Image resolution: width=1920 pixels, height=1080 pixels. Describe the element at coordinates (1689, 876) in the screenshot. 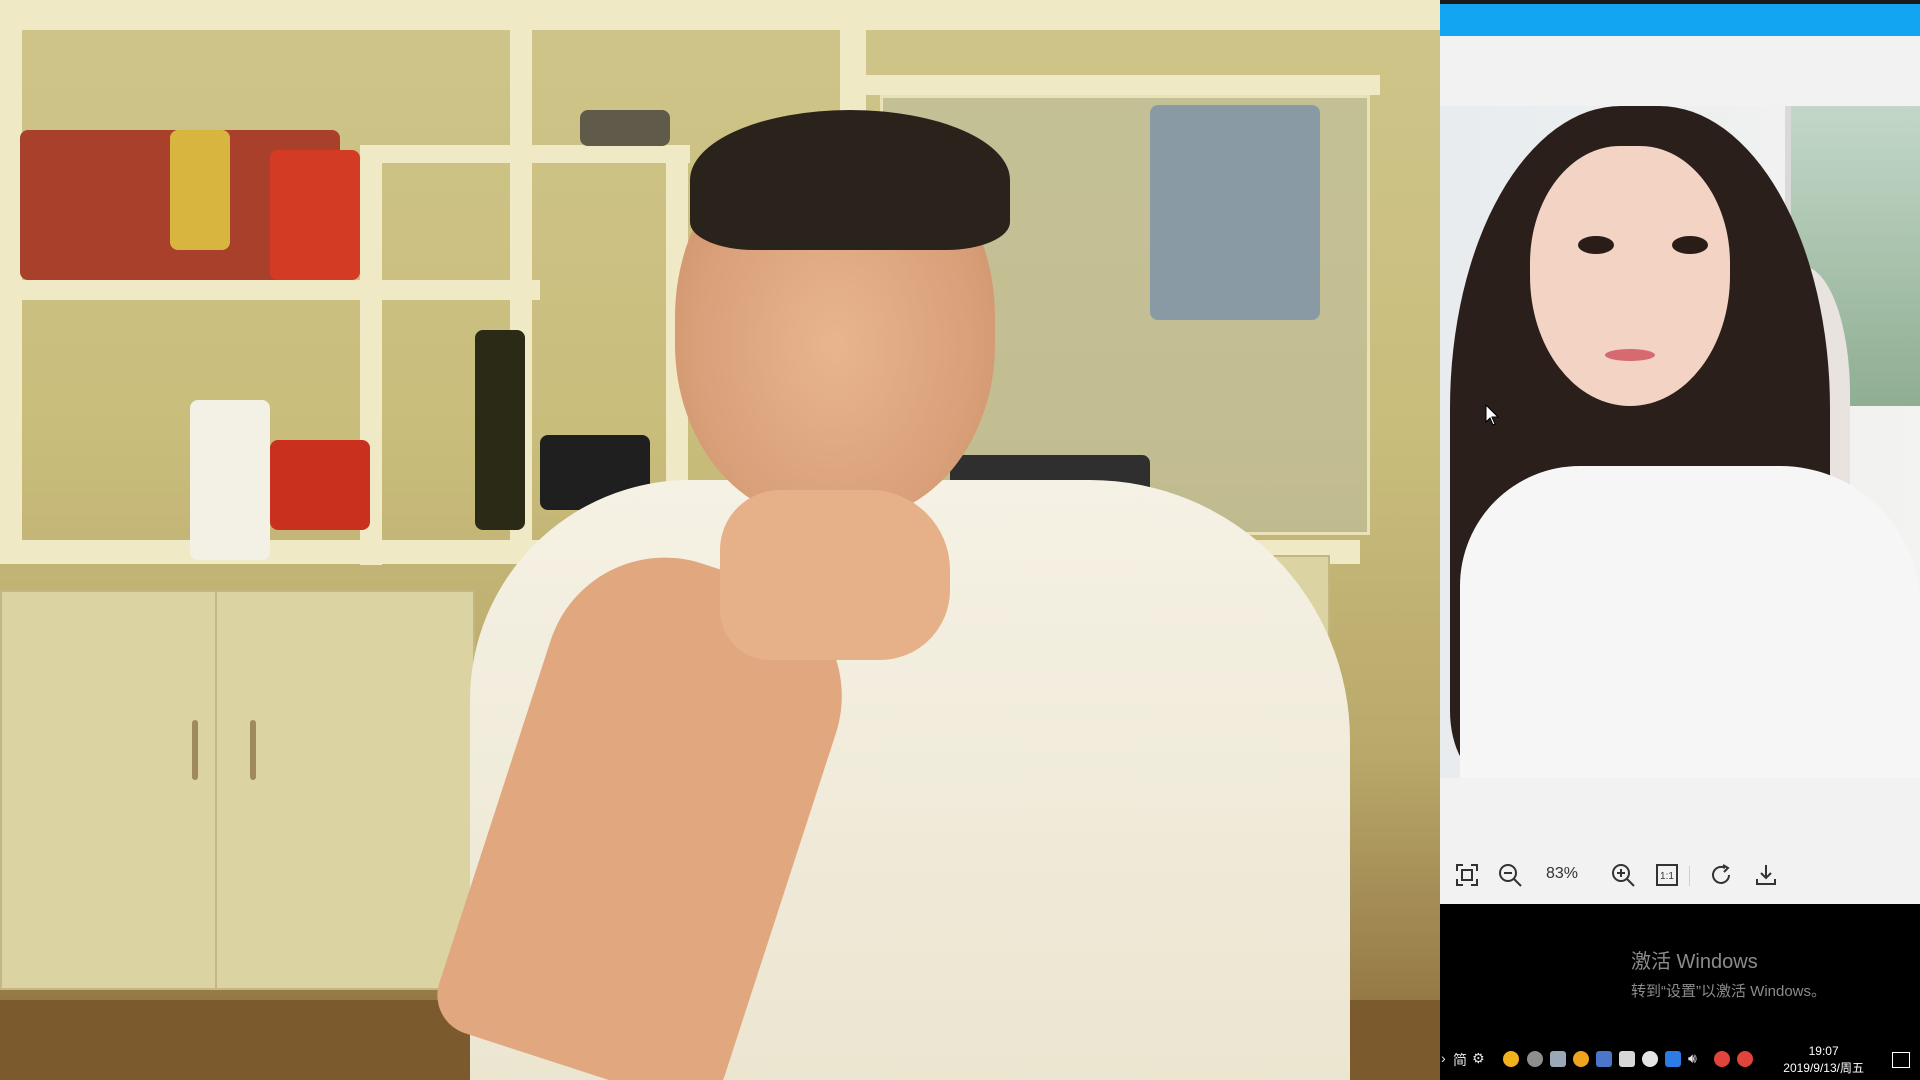

I see `toolbar-divider` at that location.